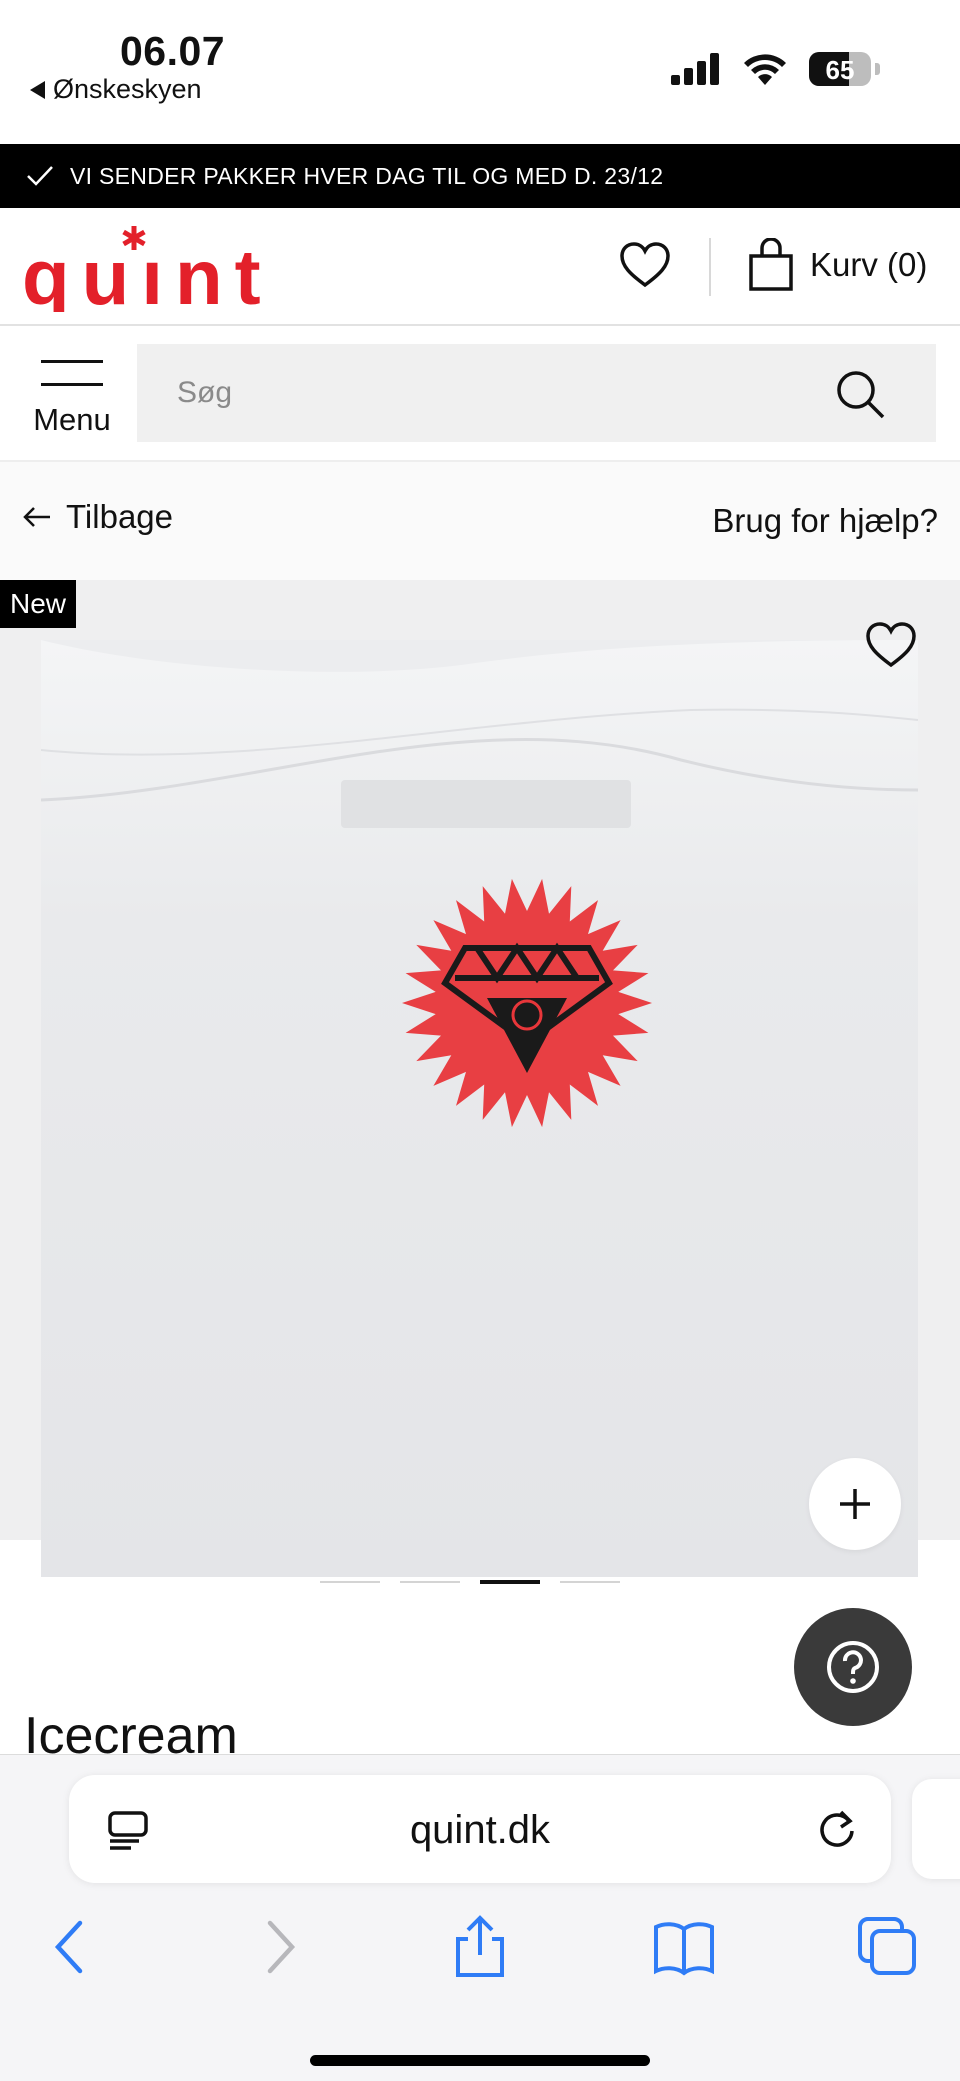  I want to click on browser-forward-icon, so click(278, 1947).